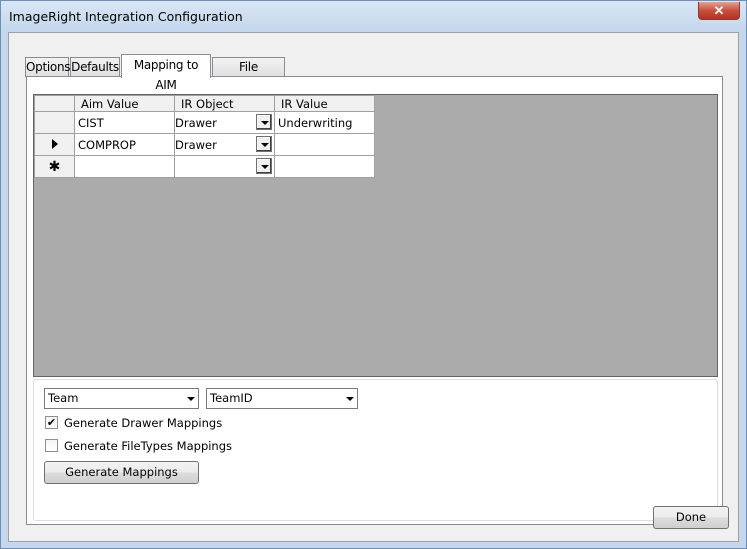 This screenshot has width=747, height=549. What do you see at coordinates (148, 446) in the screenshot?
I see `checkbox-label: Generate FileTypes Mappings` at bounding box center [148, 446].